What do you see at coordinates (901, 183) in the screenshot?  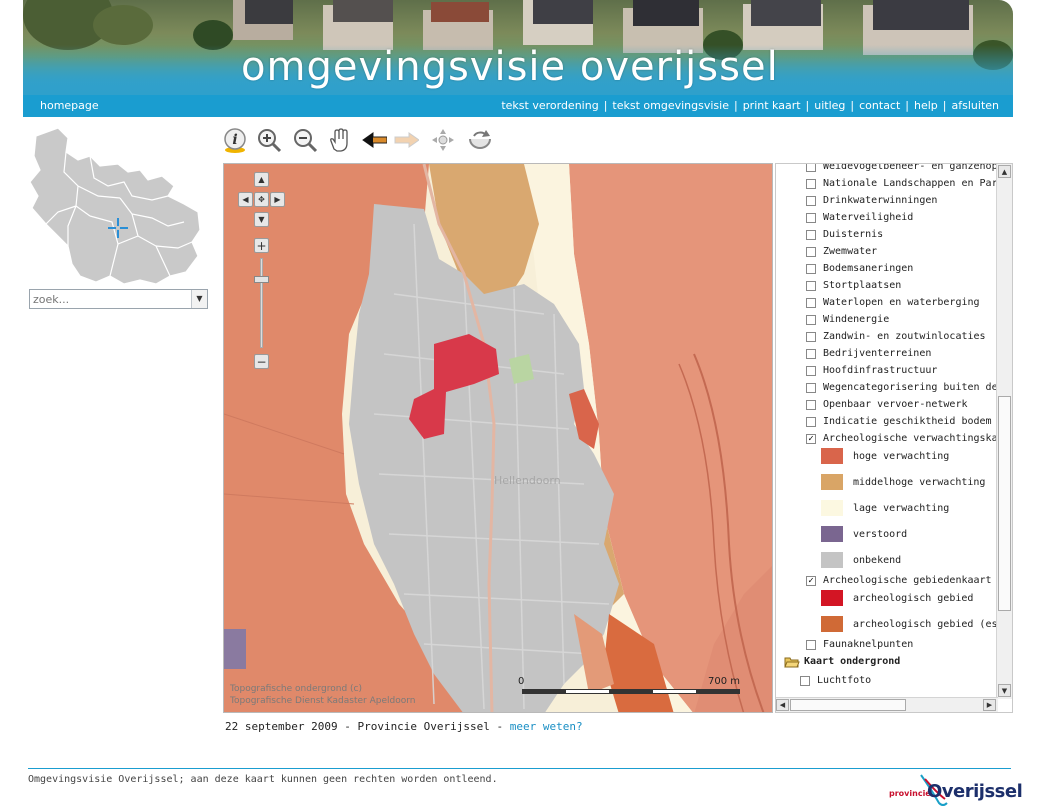 I see `layer-row: Nationale Landschappen en Parken` at bounding box center [901, 183].